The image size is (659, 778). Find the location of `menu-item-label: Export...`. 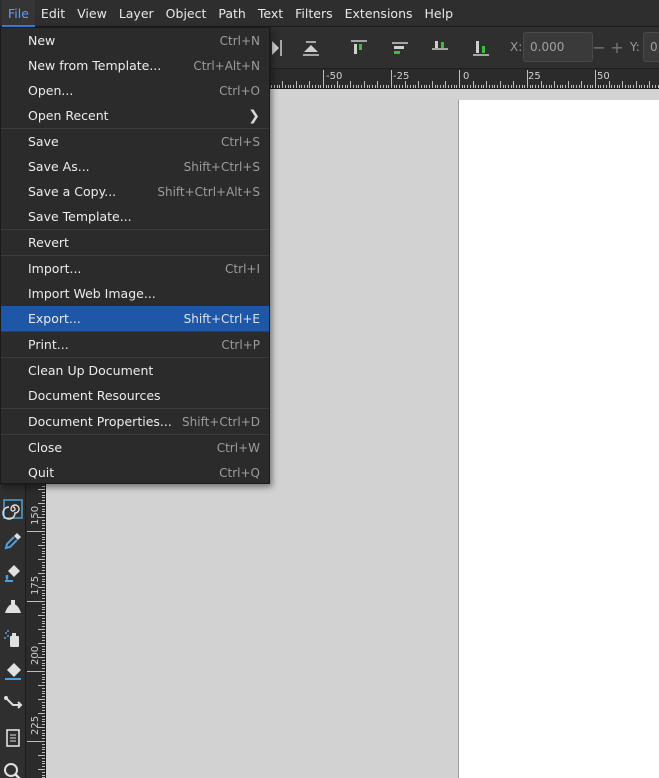

menu-item-label: Export... is located at coordinates (54, 318).